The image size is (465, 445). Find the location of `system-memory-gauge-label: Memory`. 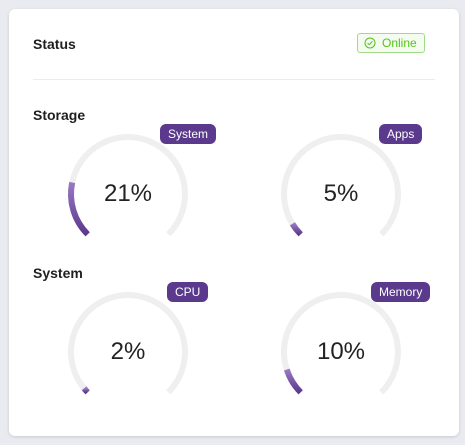

system-memory-gauge-label: Memory is located at coordinates (401, 292).